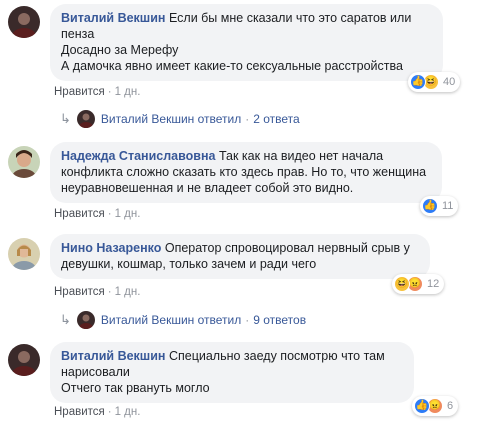  Describe the element at coordinates (279, 320) in the screenshot. I see `reply-count: 9 ответов` at that location.